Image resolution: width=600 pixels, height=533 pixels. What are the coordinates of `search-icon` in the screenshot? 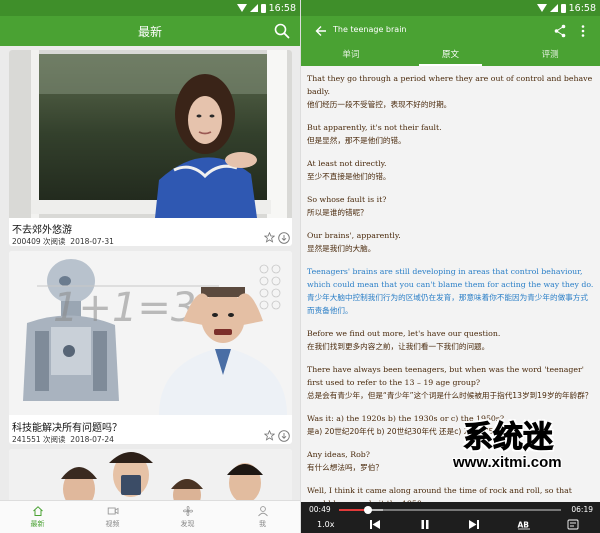 It's located at (282, 31).